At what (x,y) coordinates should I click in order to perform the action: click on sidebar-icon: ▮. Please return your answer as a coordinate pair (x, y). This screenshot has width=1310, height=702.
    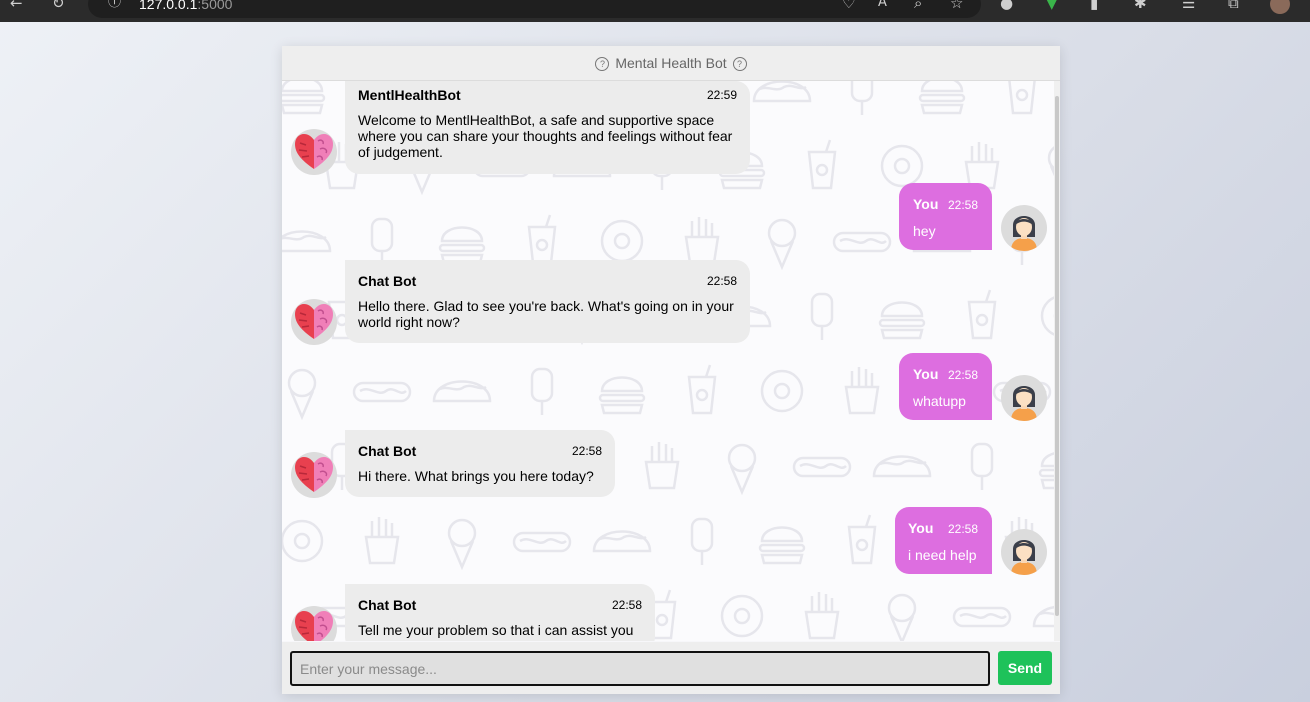
    Looking at the image, I should click on (1094, 7).